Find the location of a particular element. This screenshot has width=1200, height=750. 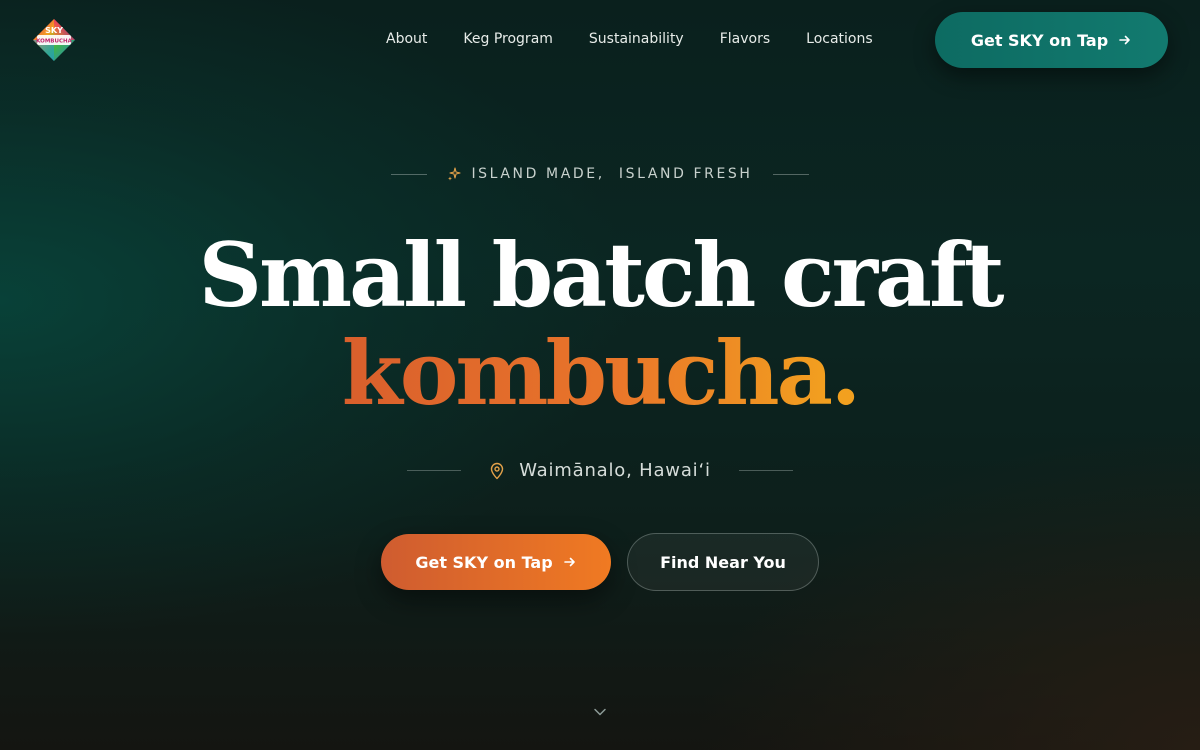

hero-get-sky-on-tap-button: Get SKY on Tap is located at coordinates (496, 562).